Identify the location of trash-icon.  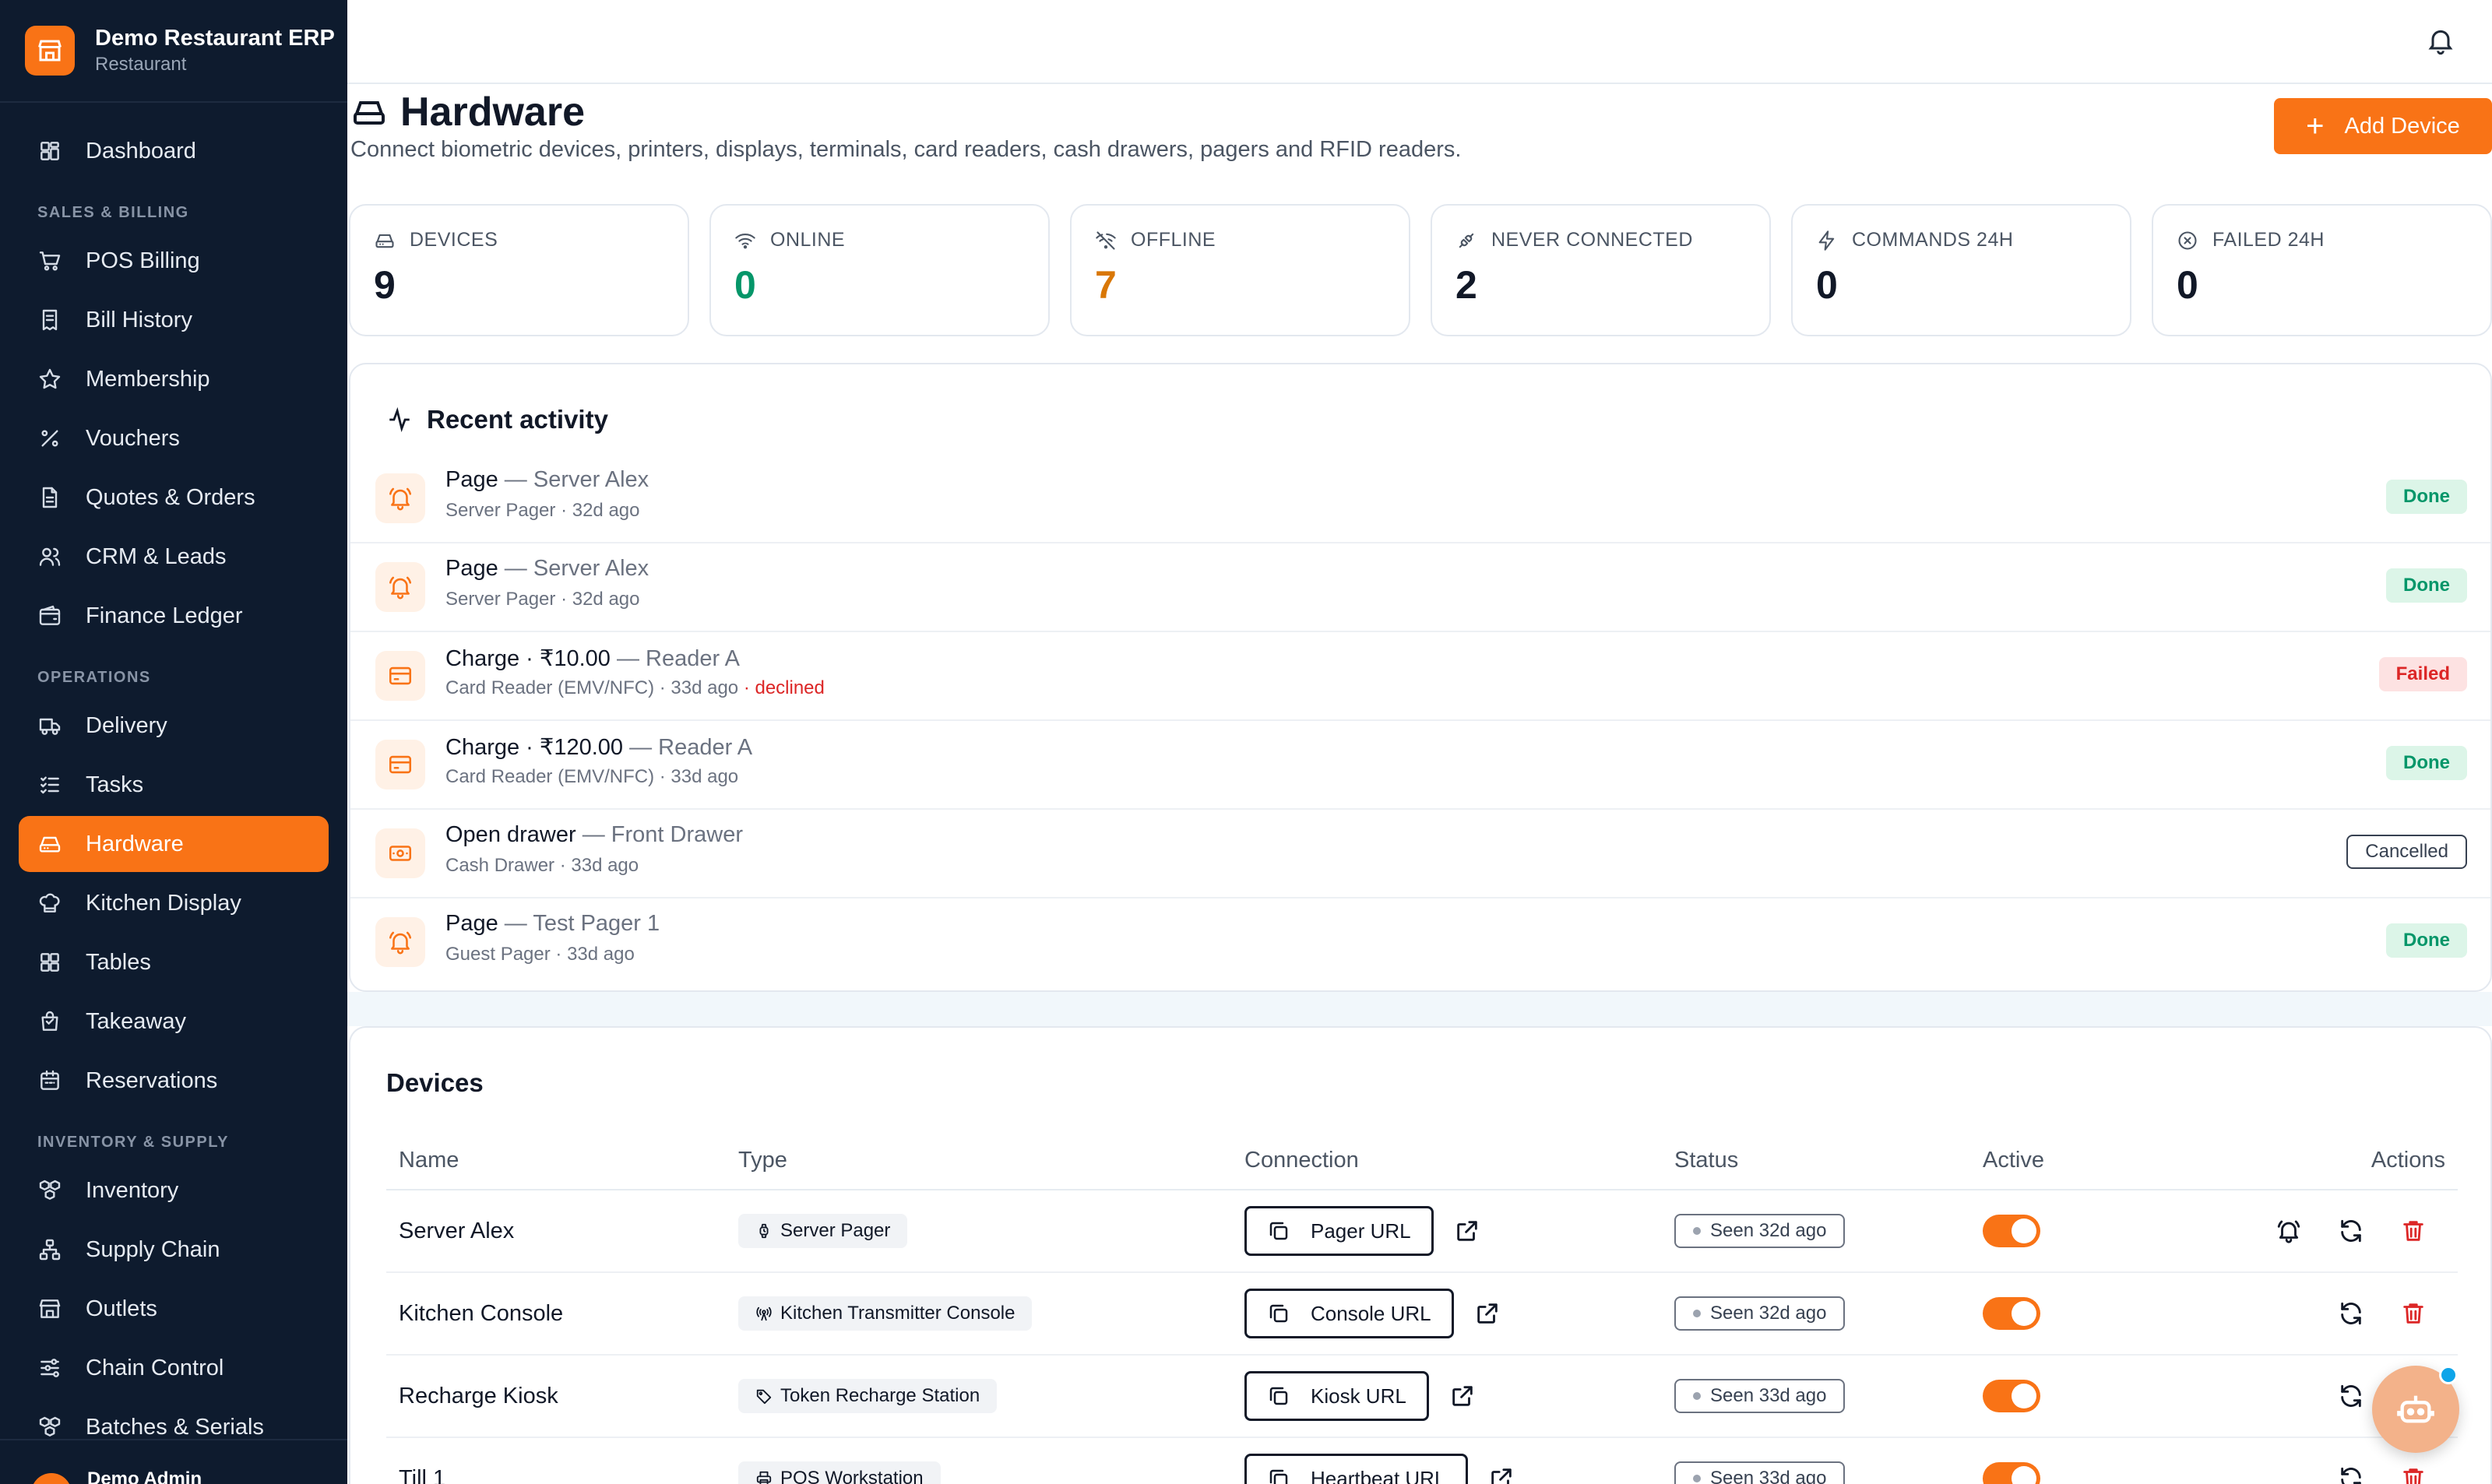
(2413, 1314).